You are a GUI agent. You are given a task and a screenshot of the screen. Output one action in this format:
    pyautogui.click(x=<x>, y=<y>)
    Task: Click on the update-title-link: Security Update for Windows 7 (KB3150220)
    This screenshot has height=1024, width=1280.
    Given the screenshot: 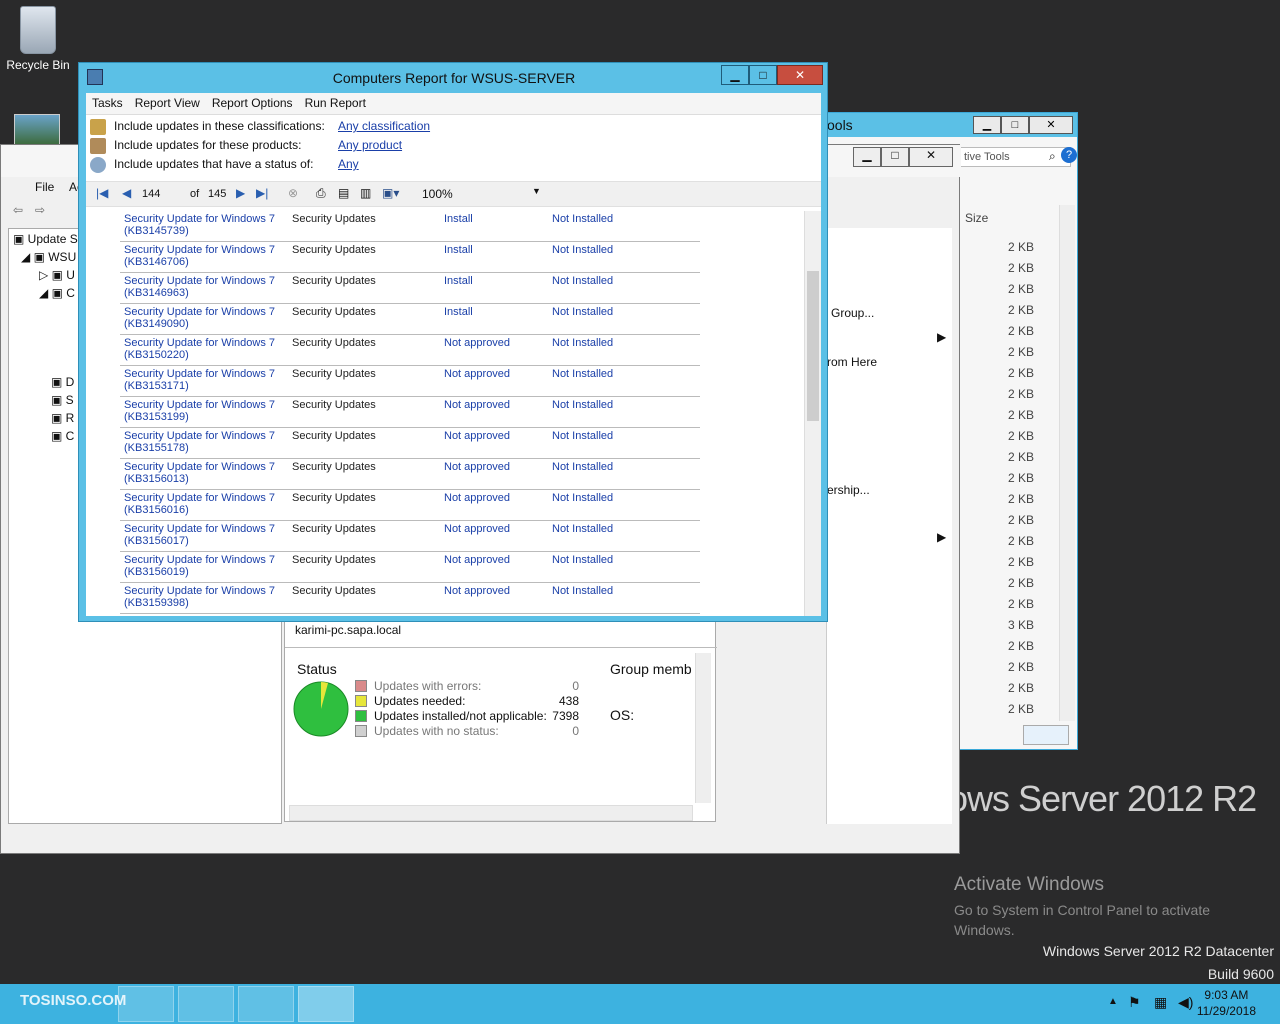 What is the action you would take?
    pyautogui.click(x=204, y=349)
    